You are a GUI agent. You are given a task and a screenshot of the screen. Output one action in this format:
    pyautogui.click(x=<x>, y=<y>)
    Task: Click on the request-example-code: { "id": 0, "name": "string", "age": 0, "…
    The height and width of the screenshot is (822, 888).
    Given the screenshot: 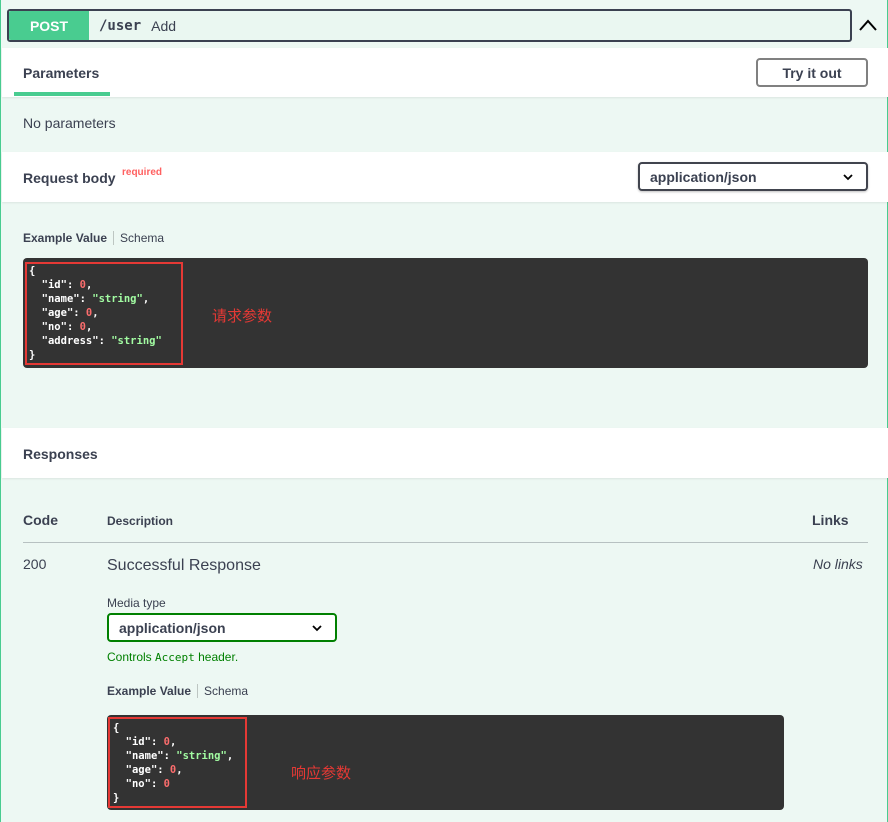 What is the action you would take?
    pyautogui.click(x=445, y=313)
    